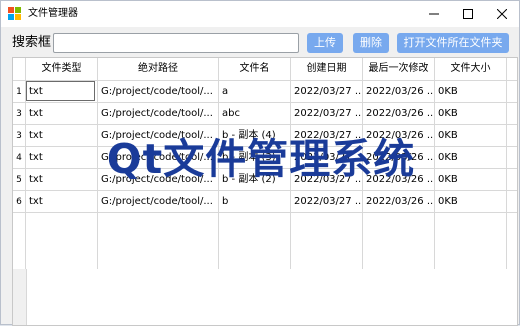 The image size is (520, 326). Describe the element at coordinates (14, 13) in the screenshot. I see `app-icon` at that location.